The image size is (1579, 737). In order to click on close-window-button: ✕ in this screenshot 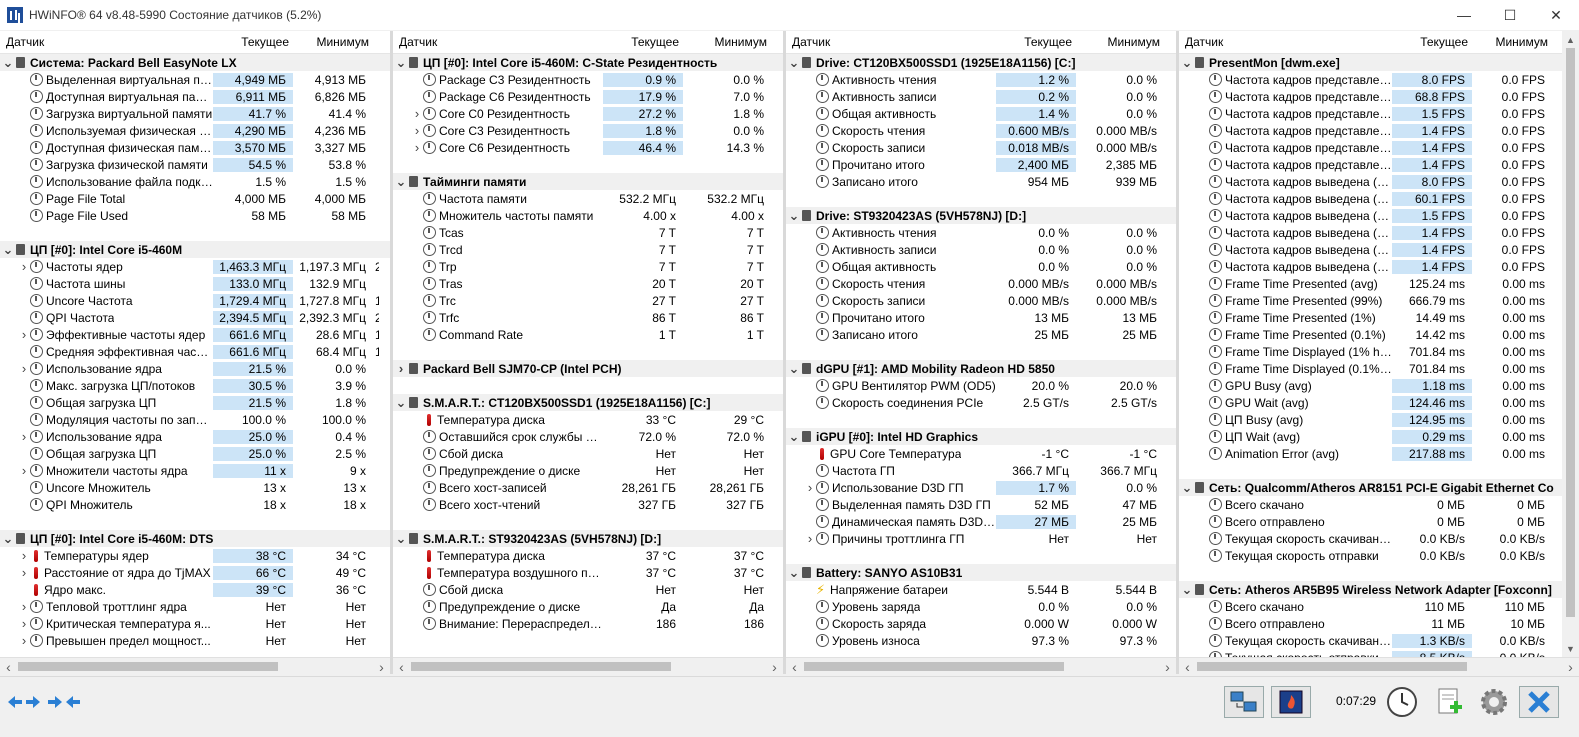, I will do `click(1556, 15)`.